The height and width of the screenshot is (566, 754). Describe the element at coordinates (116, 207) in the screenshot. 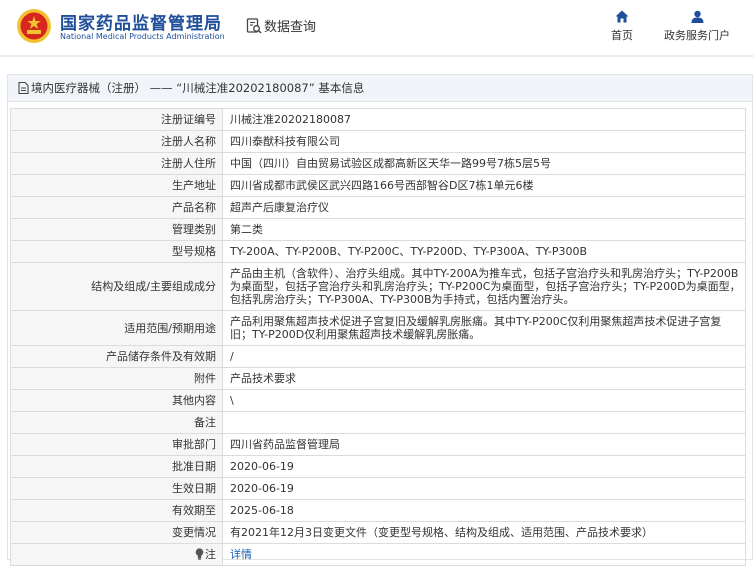

I see `field-label: 产品名称` at that location.